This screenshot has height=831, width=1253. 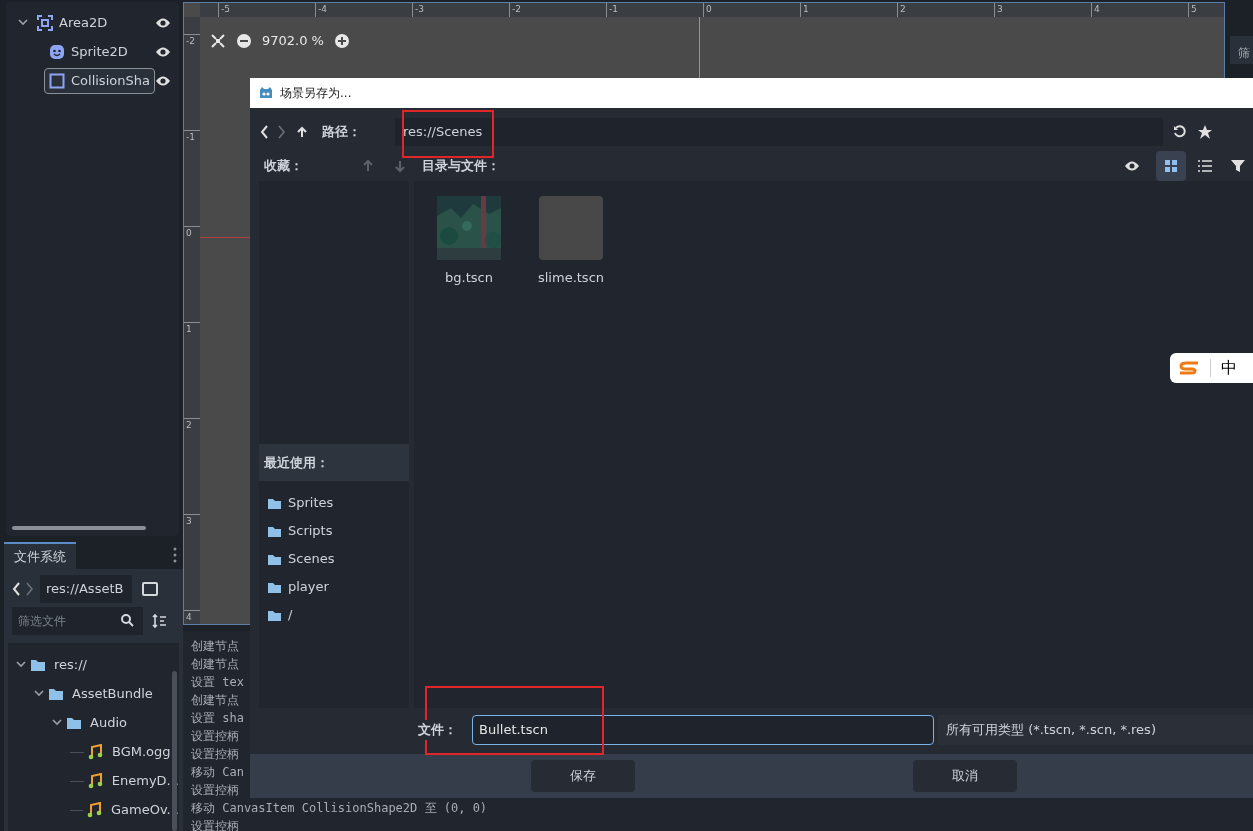 I want to click on menu-icon, so click(x=175, y=555).